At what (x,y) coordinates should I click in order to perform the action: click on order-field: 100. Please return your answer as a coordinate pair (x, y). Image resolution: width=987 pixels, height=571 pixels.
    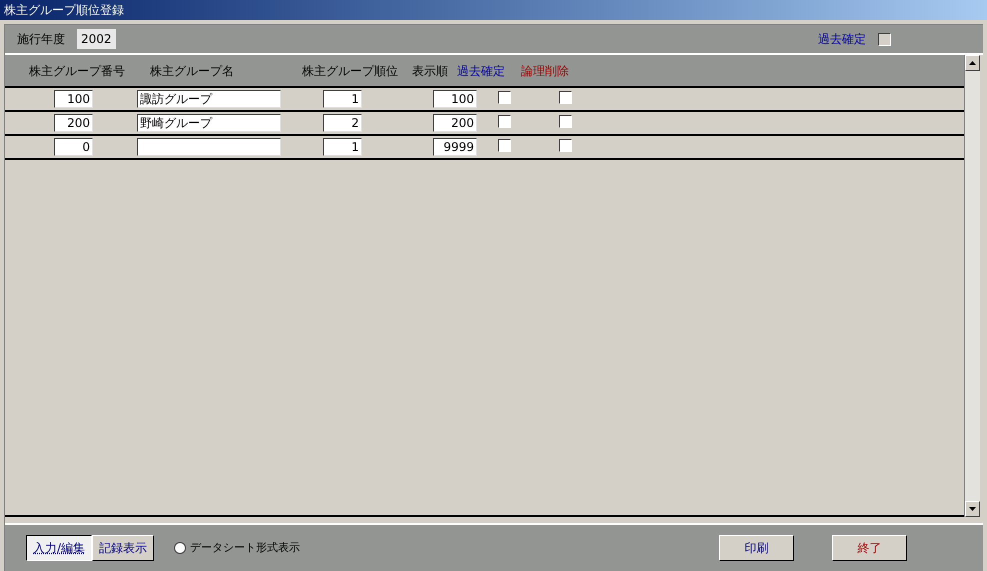
    Looking at the image, I should click on (455, 99).